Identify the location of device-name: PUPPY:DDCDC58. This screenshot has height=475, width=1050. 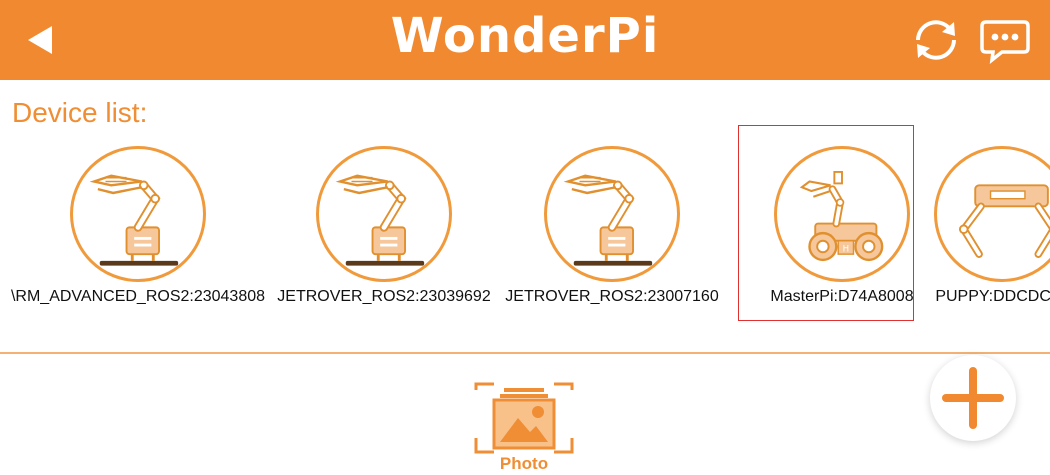
(992, 296).